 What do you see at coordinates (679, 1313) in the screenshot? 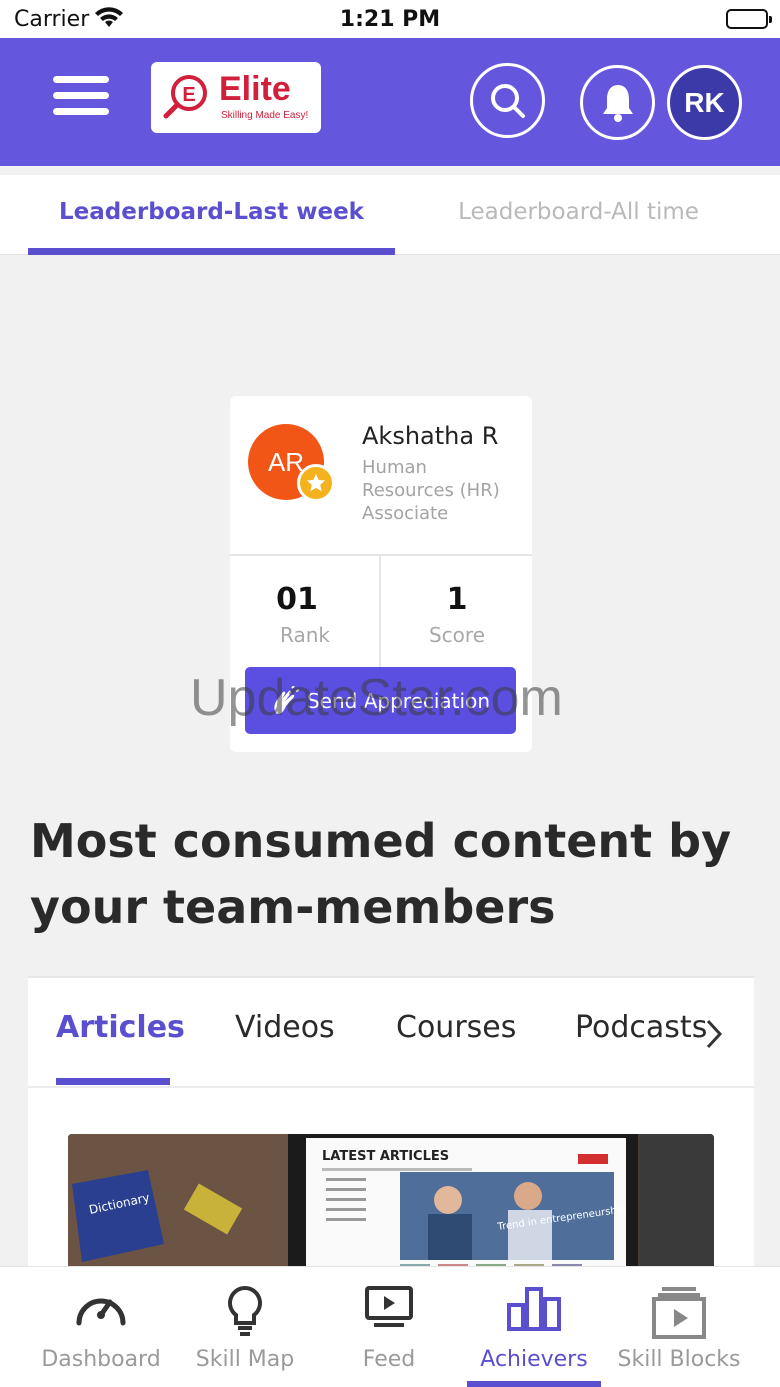
I see `stacked-play-icon` at bounding box center [679, 1313].